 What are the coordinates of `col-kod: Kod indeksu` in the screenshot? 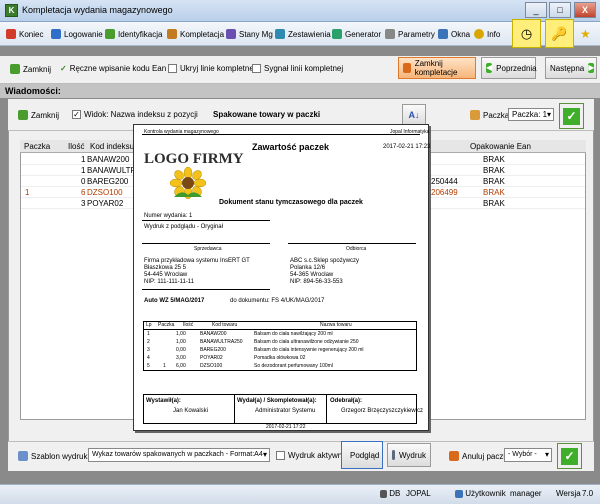 It's located at (112, 146).